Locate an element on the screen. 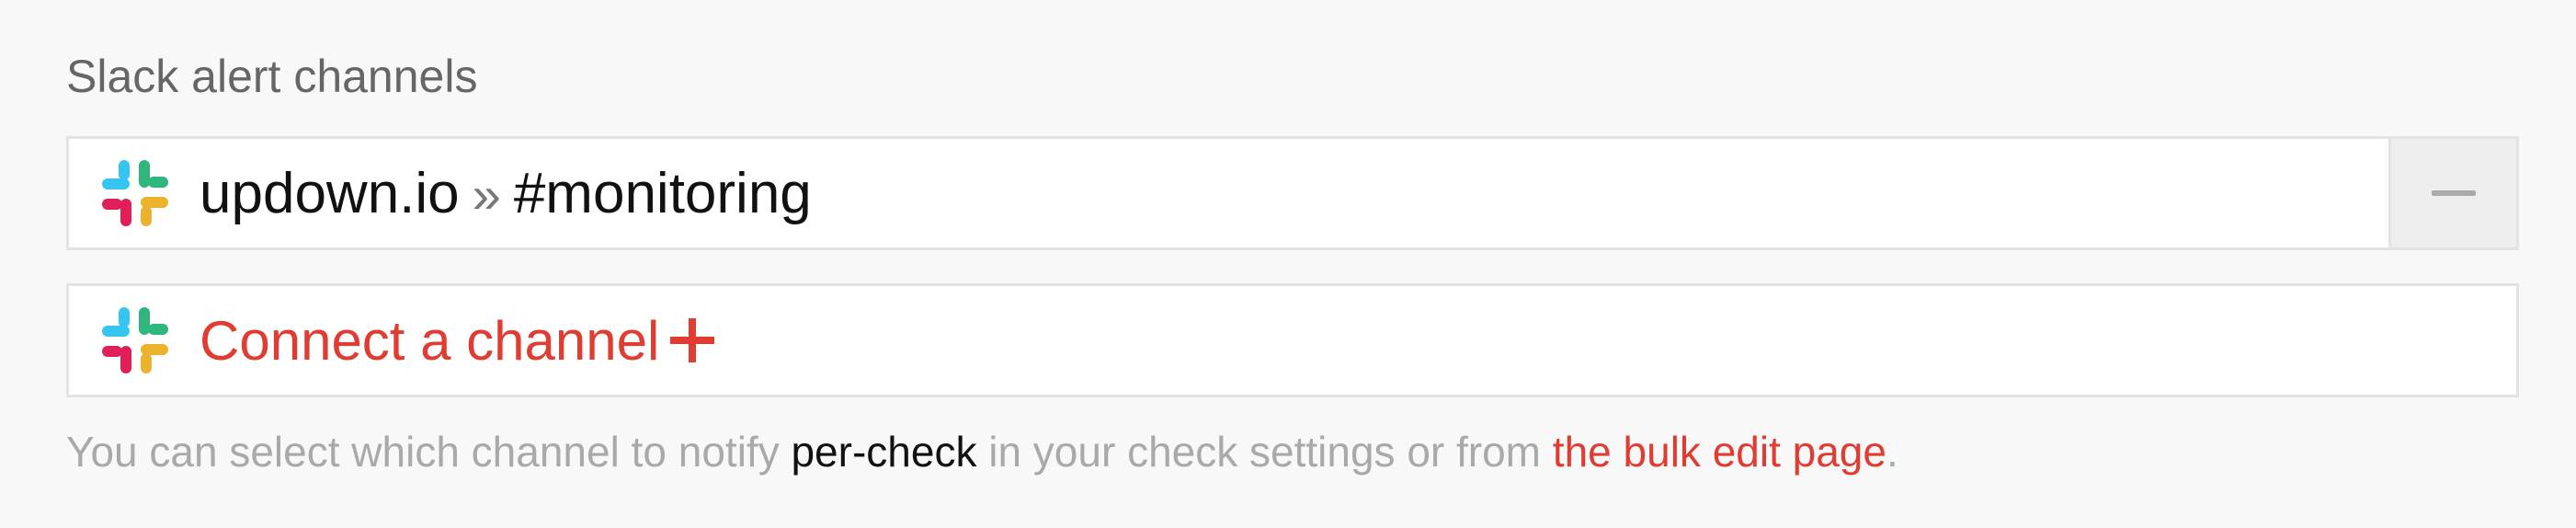 The height and width of the screenshot is (528, 2576). connect-channel-link: Connect a channel is located at coordinates (457, 341).